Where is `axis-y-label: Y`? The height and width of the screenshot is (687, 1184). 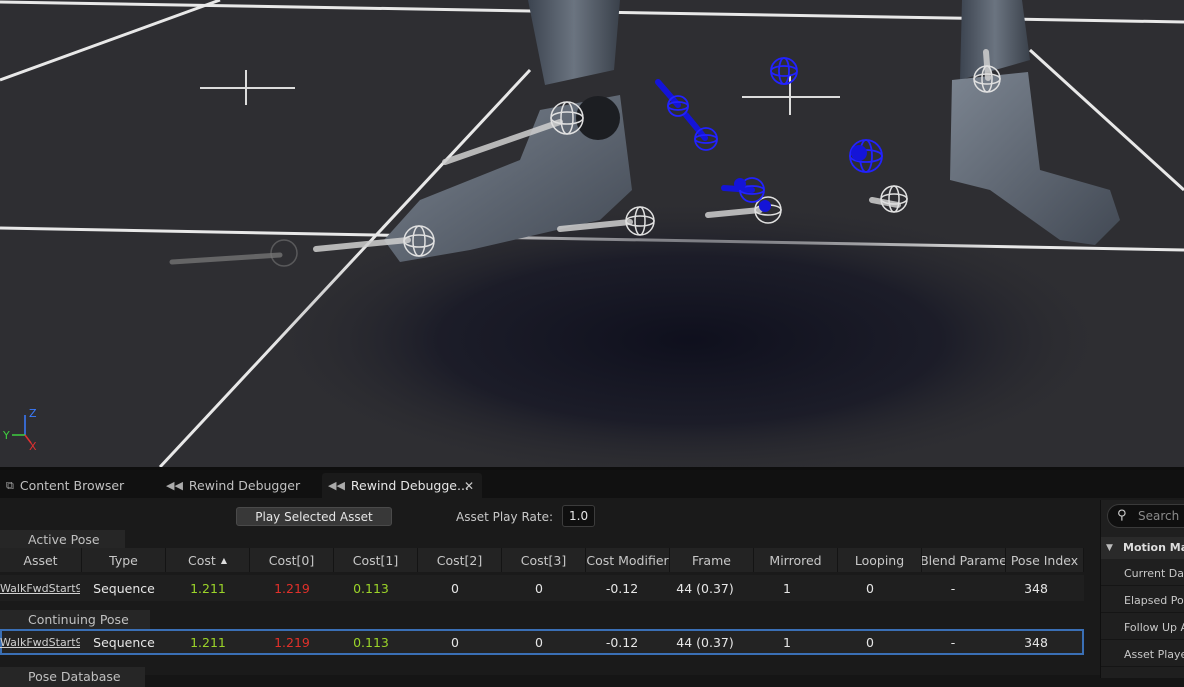 axis-y-label: Y is located at coordinates (6, 435).